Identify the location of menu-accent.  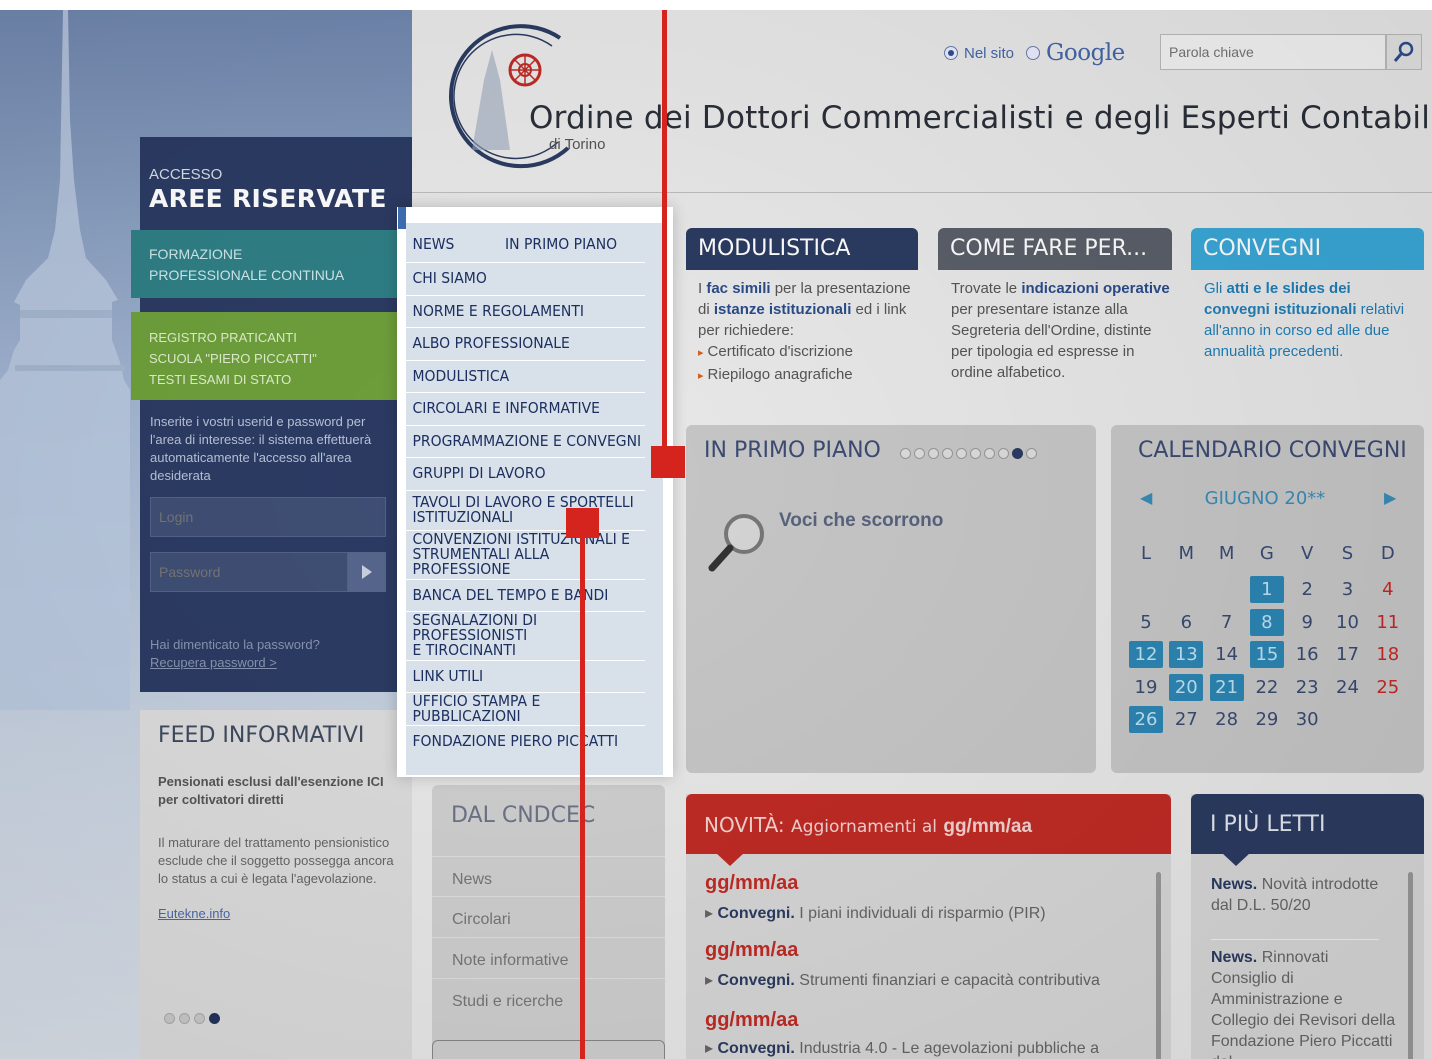
(402, 218).